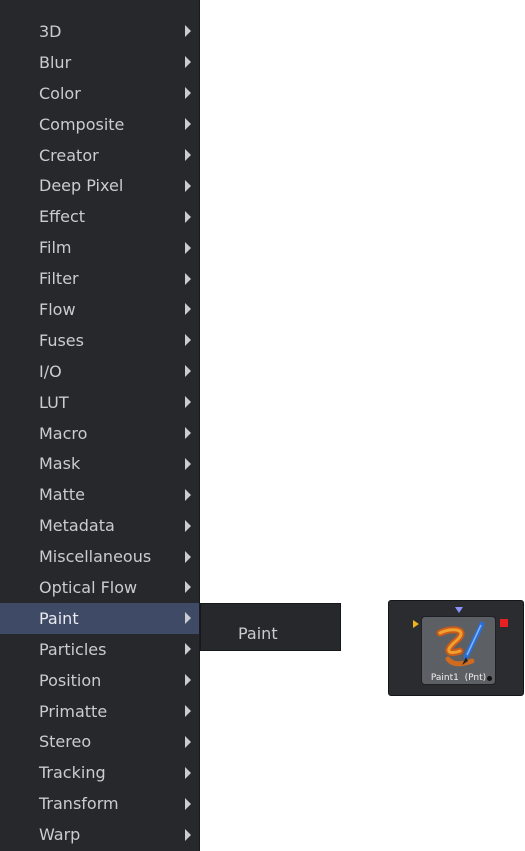 The width and height of the screenshot is (525, 851). I want to click on output-port-icon, so click(504, 623).